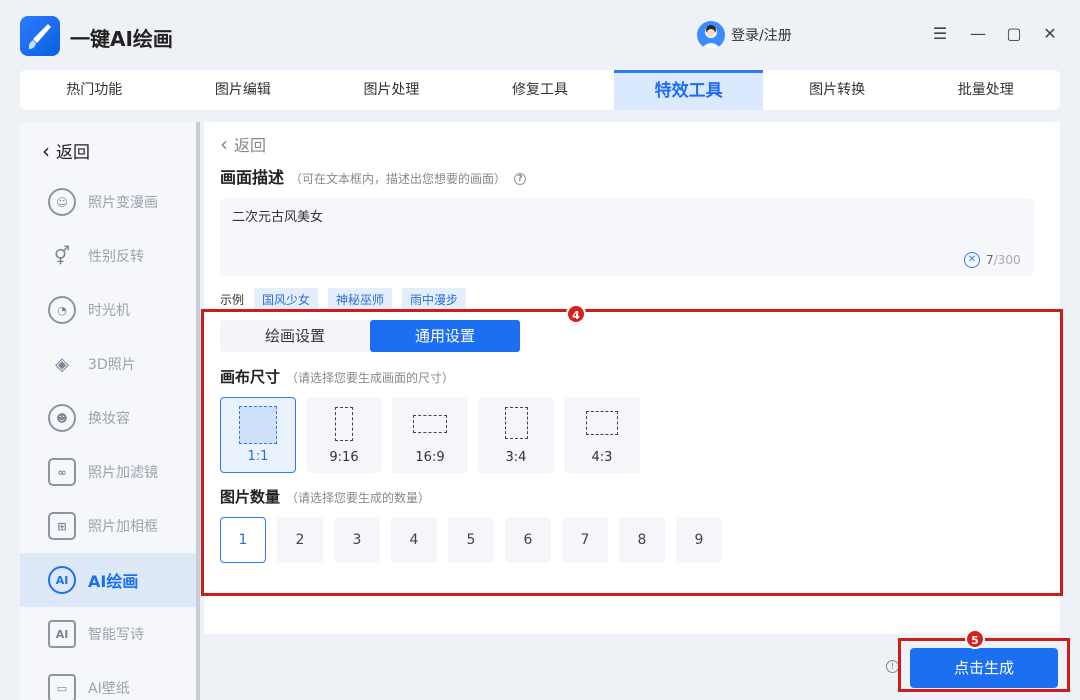 The height and width of the screenshot is (700, 1080). I want to click on char-max: /300, so click(1007, 260).